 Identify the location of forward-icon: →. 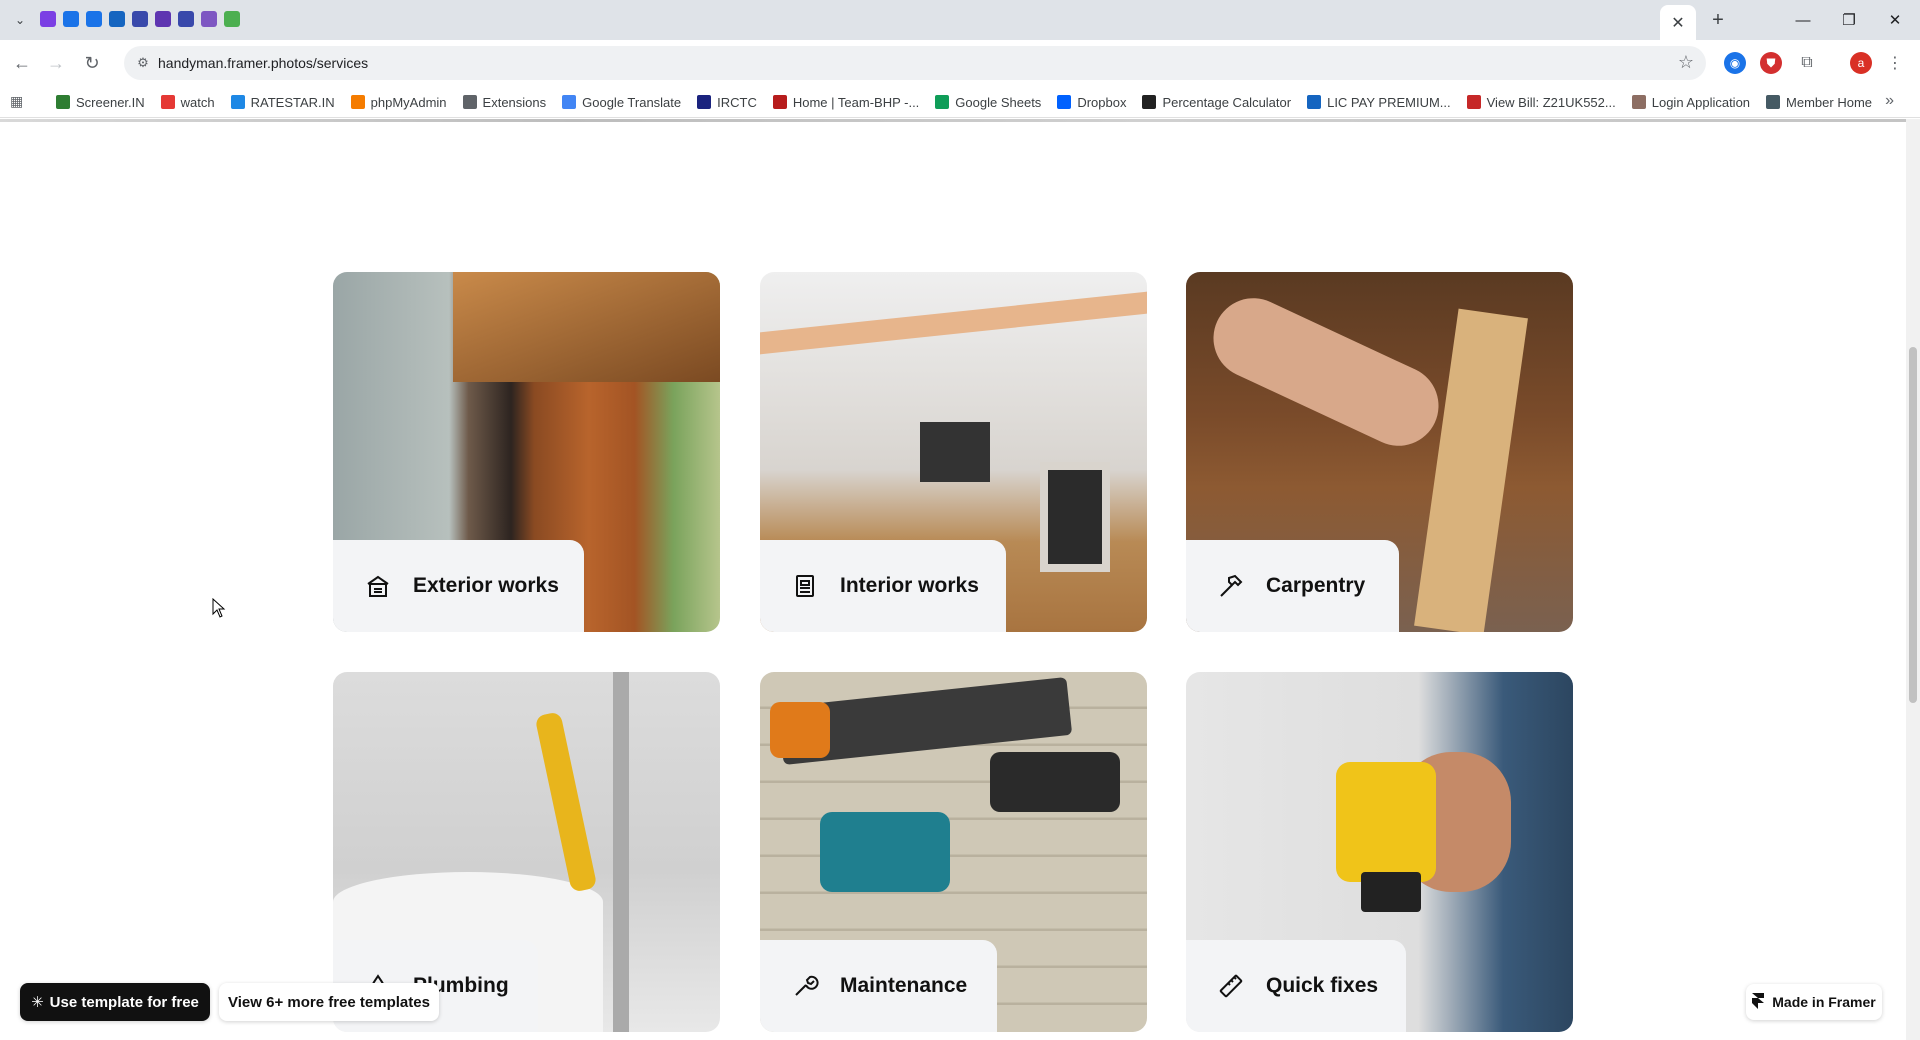
(56, 63).